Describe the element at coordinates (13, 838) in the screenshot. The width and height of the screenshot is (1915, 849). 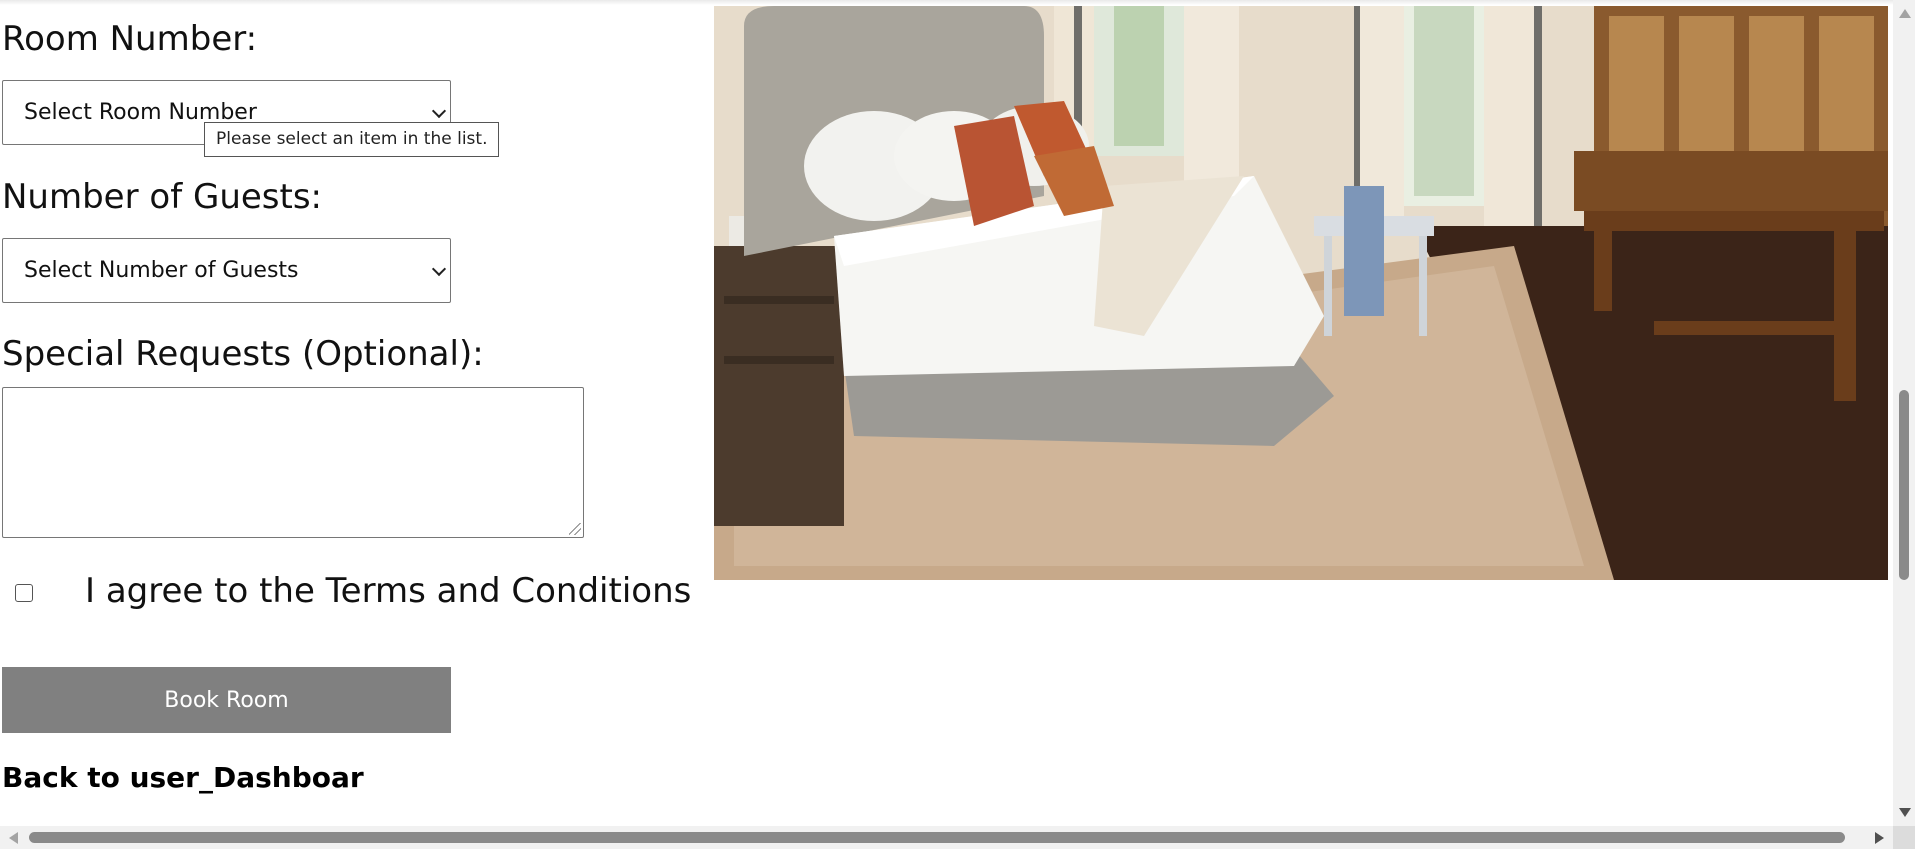
I see `scroll-left-arrow-icon` at that location.